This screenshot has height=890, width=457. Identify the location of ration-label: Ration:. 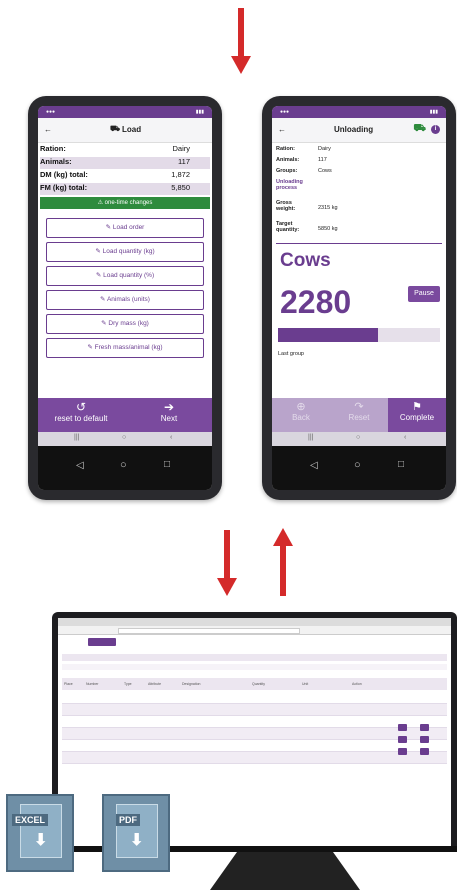
(285, 149).